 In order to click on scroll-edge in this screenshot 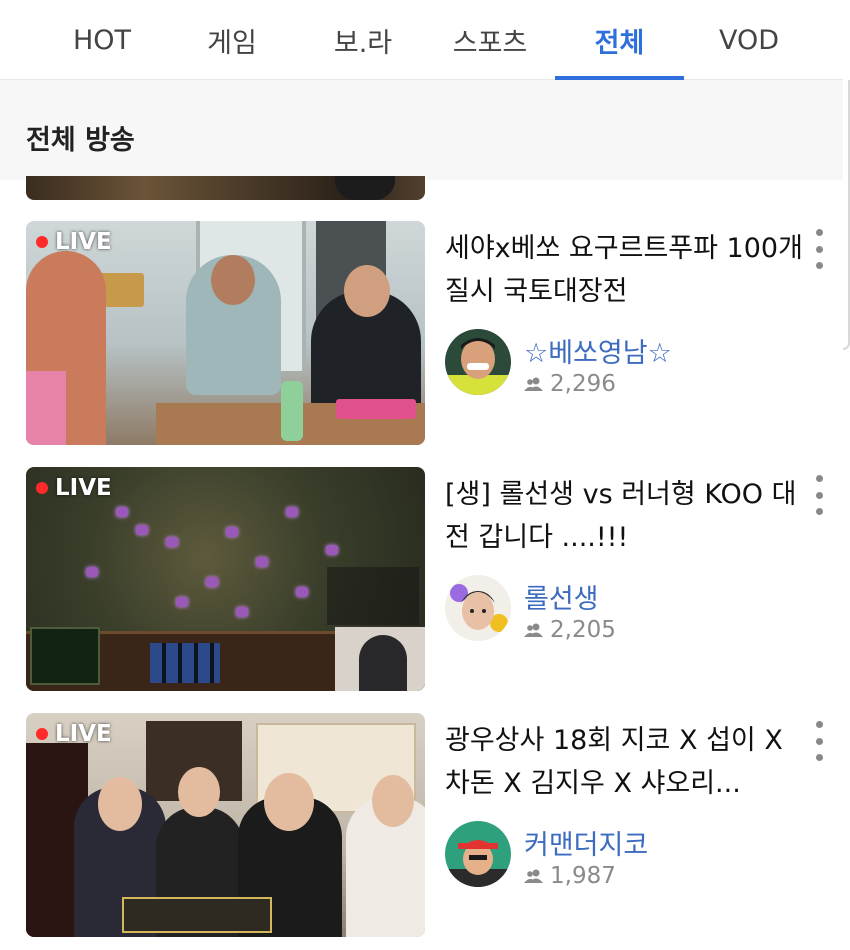, I will do `click(846, 215)`.